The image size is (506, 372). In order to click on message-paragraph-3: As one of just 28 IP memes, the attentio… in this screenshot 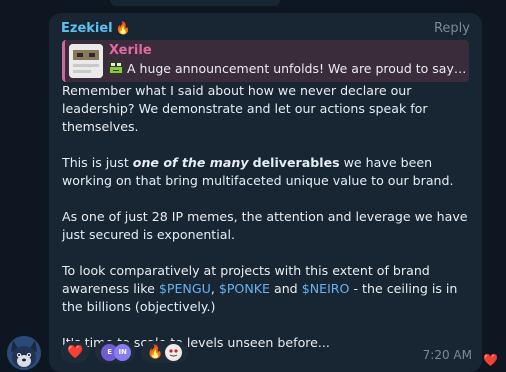, I will do `click(265, 225)`.